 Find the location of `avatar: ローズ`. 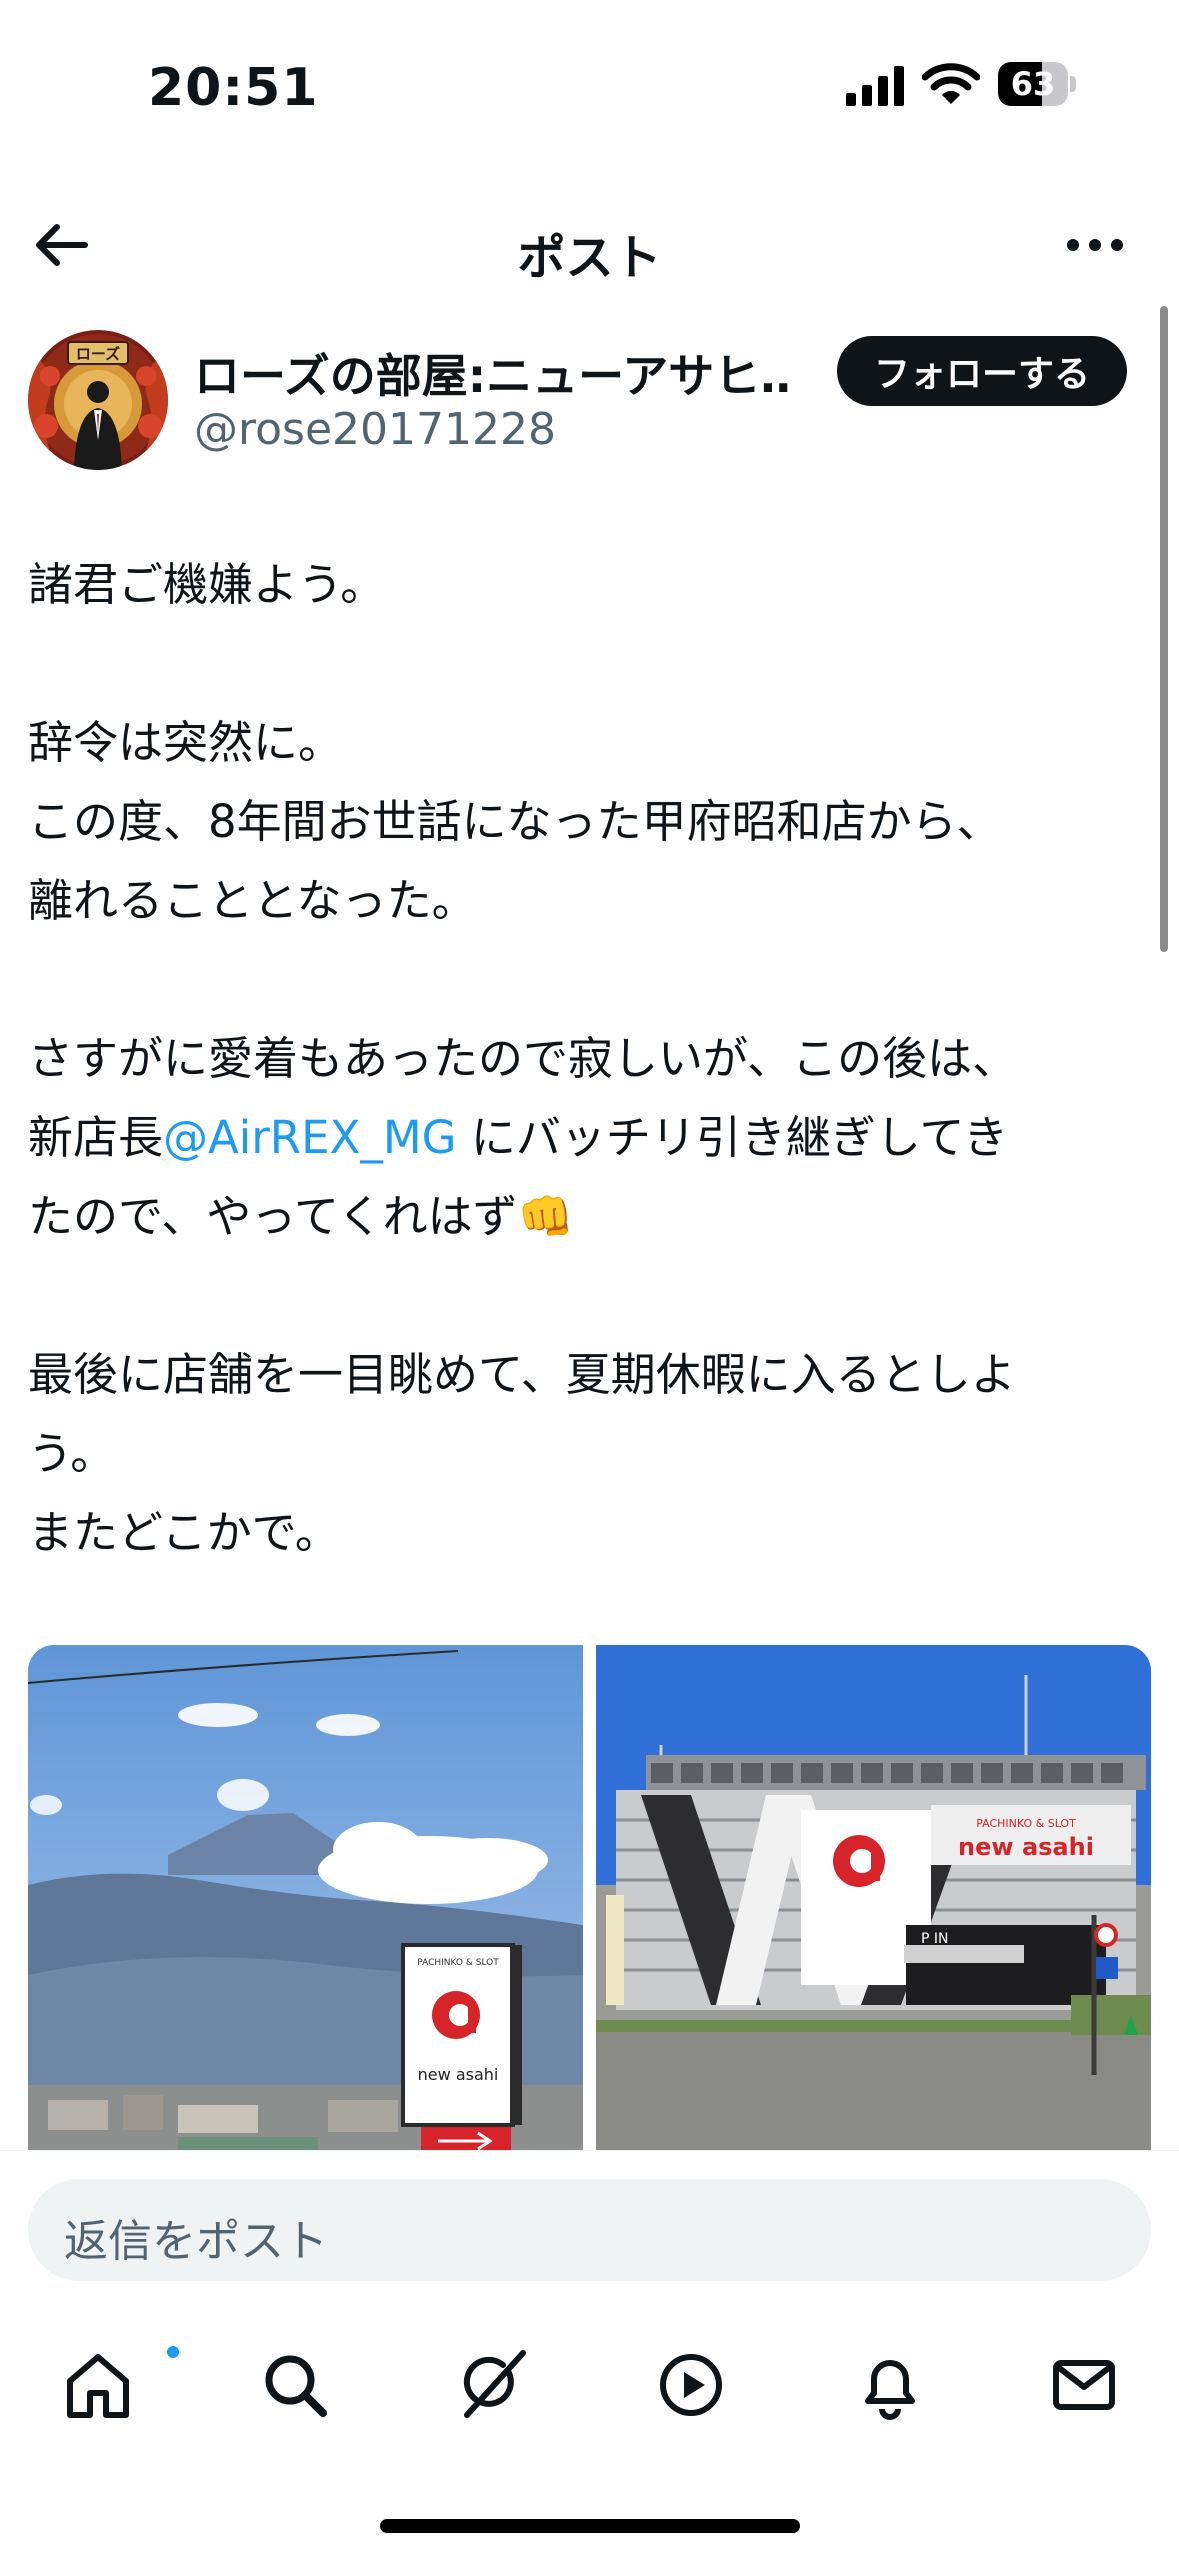

avatar: ローズ is located at coordinates (98, 400).